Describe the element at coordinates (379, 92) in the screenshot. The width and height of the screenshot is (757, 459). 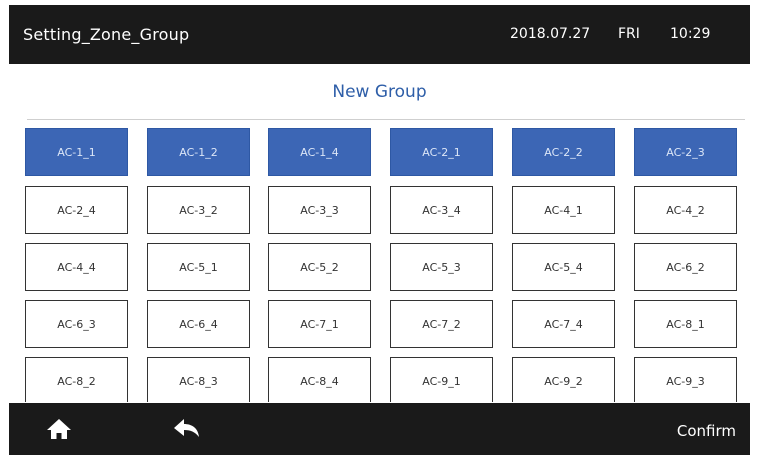
I see `group-title: New Group` at that location.